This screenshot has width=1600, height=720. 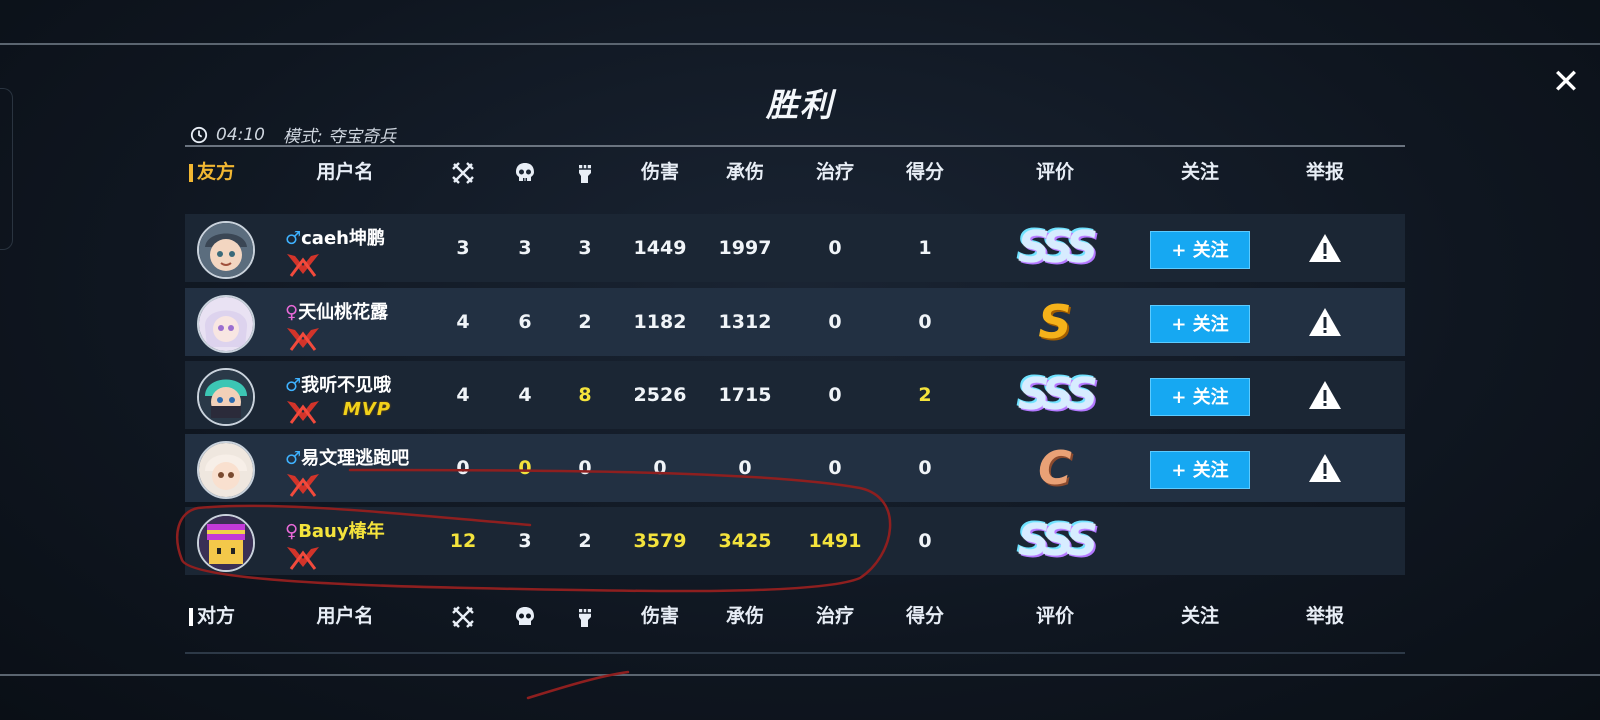 I want to click on healing: 1491, so click(x=835, y=541).